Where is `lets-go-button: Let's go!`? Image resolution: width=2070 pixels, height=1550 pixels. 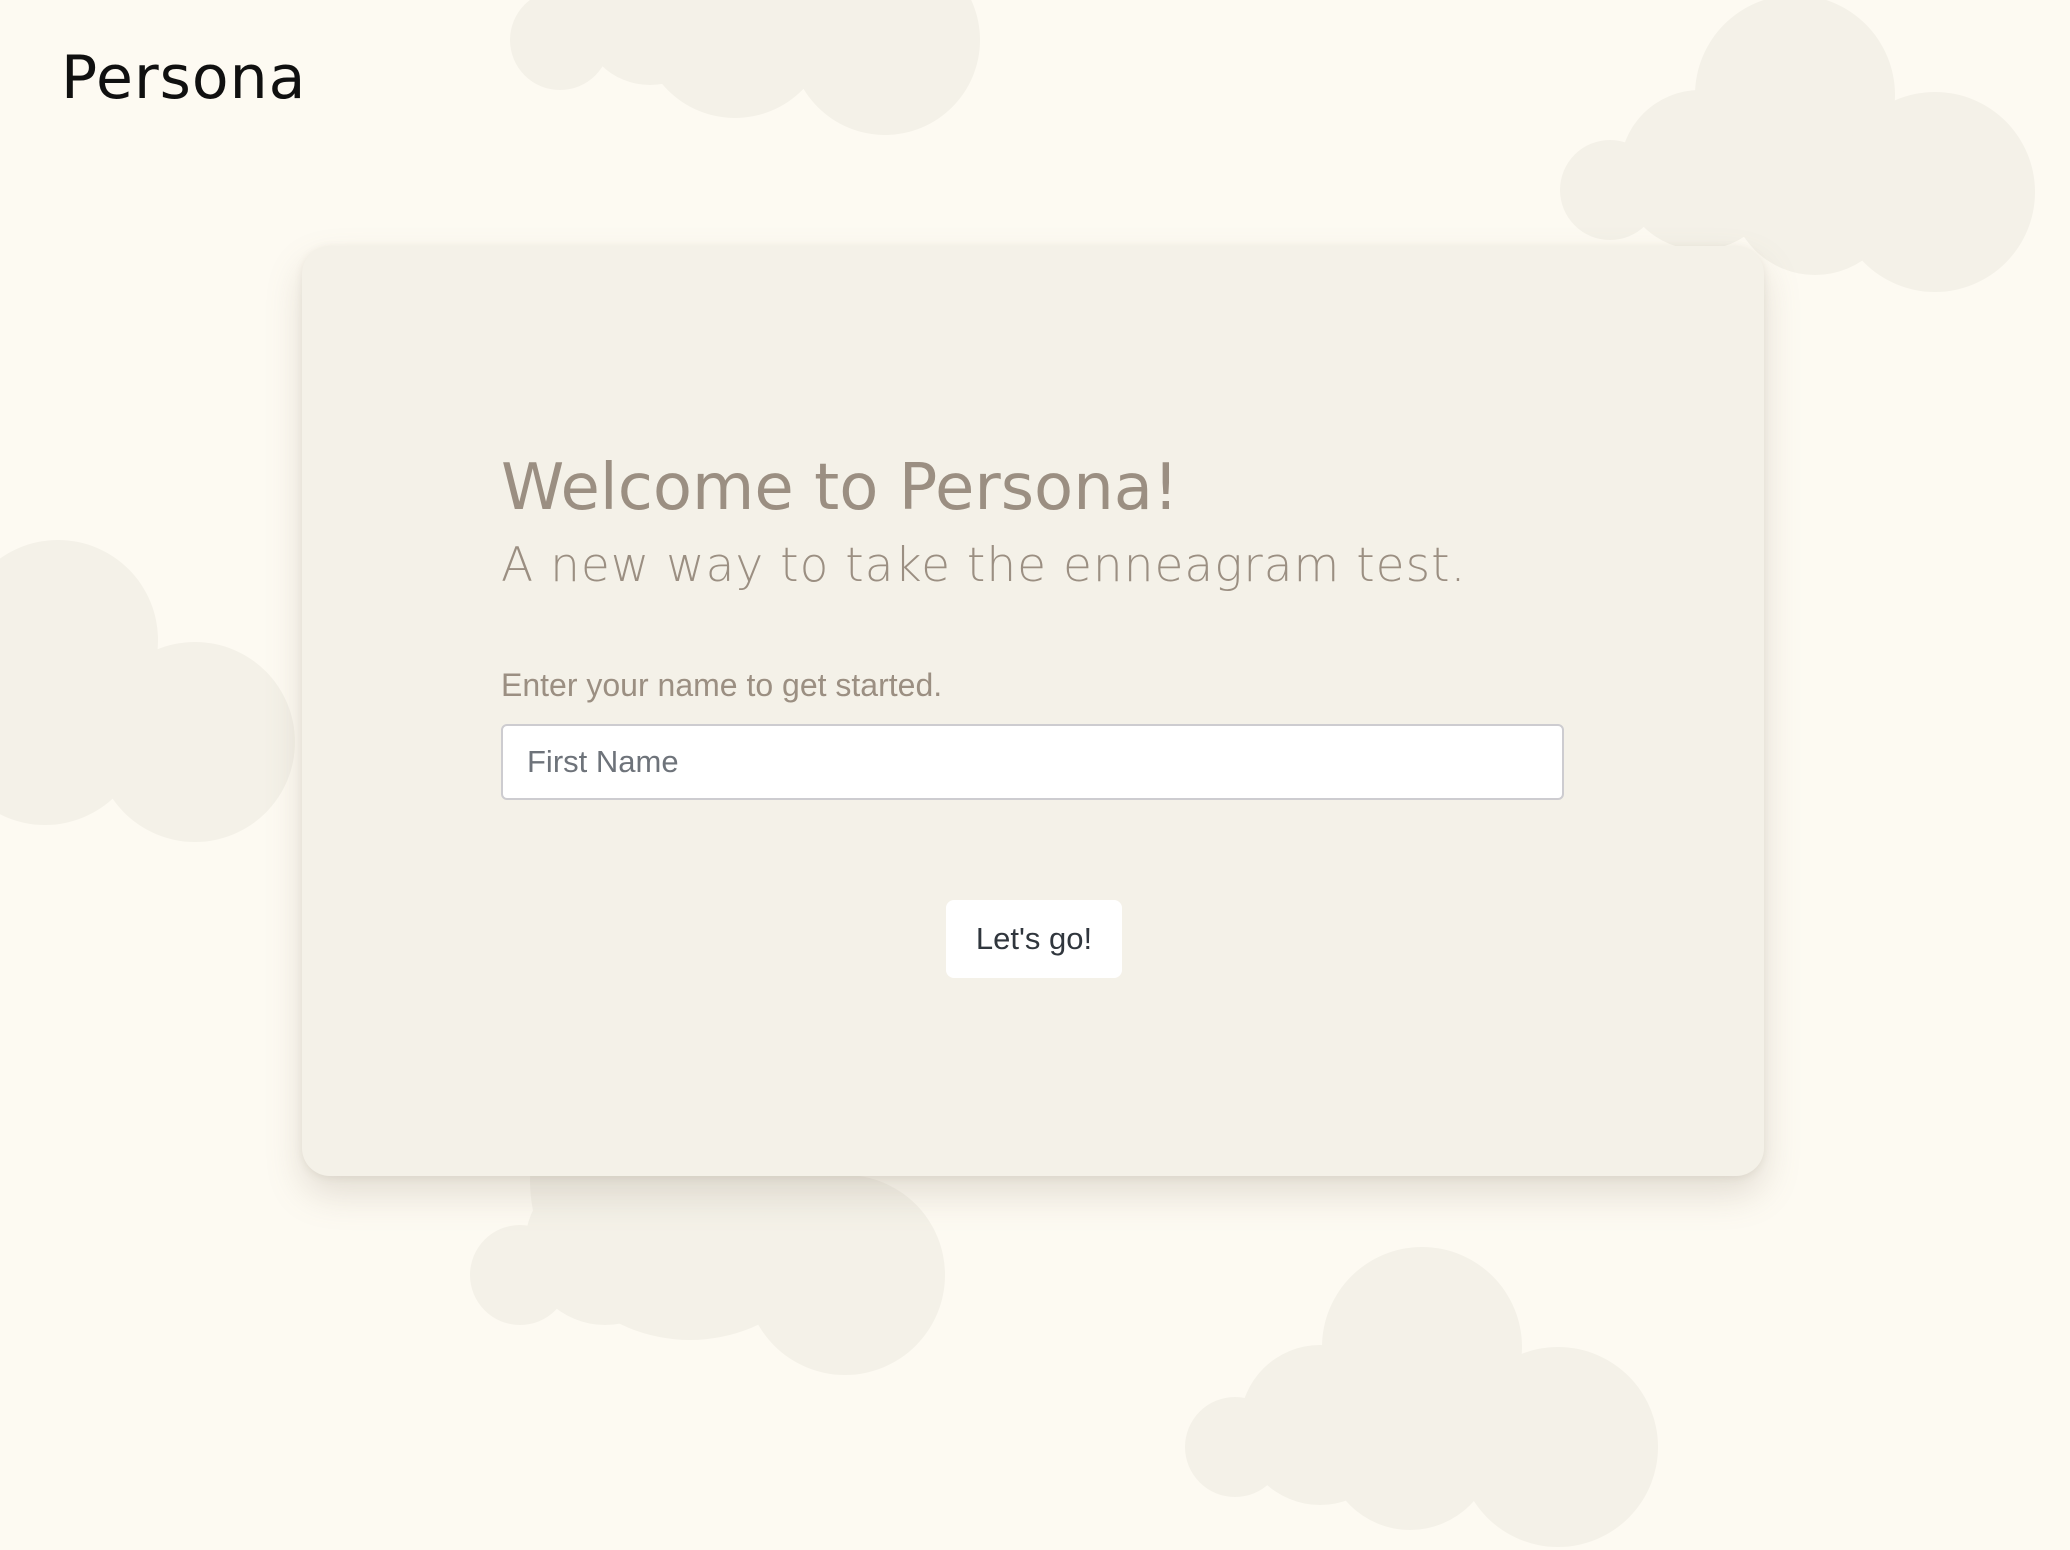 lets-go-button: Let's go! is located at coordinates (1034, 939).